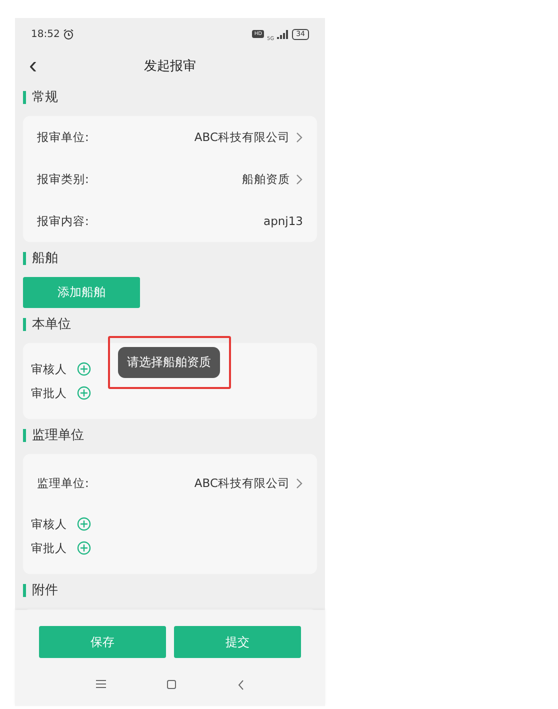  What do you see at coordinates (283, 221) in the screenshot?
I see `field-value: apnj13` at bounding box center [283, 221].